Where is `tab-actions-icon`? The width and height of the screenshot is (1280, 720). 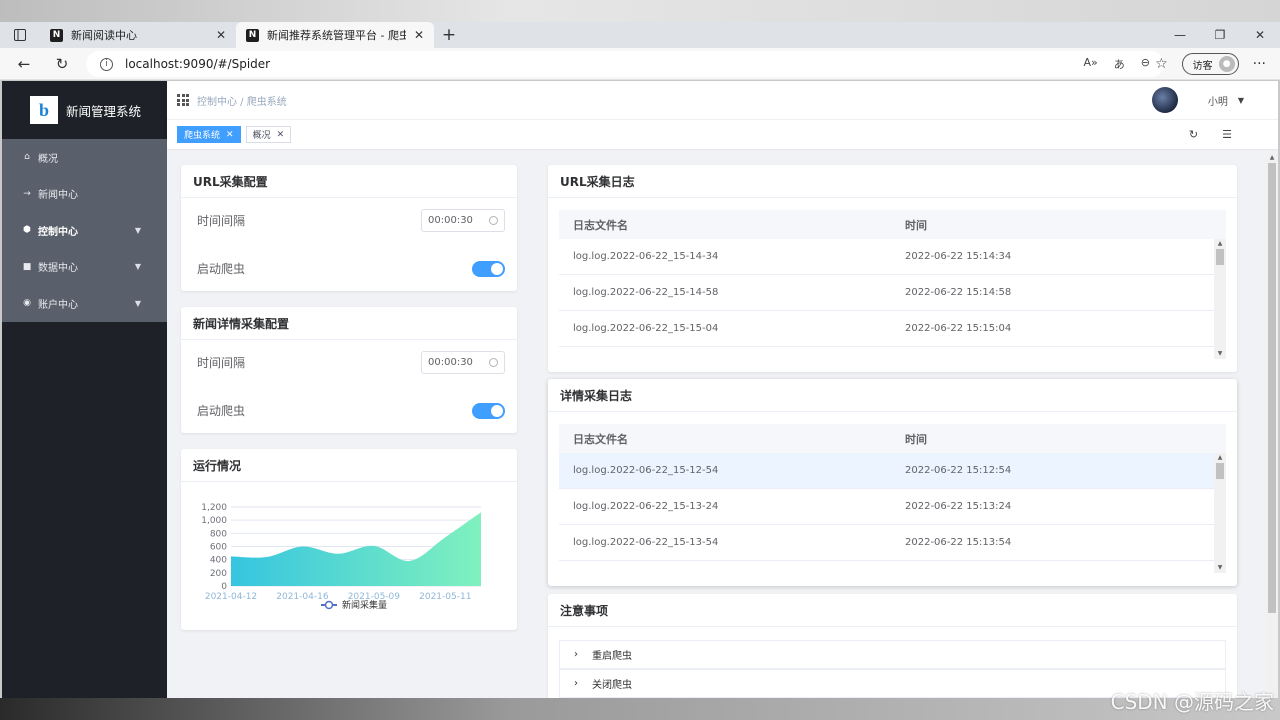
tab-actions-icon is located at coordinates (20, 35).